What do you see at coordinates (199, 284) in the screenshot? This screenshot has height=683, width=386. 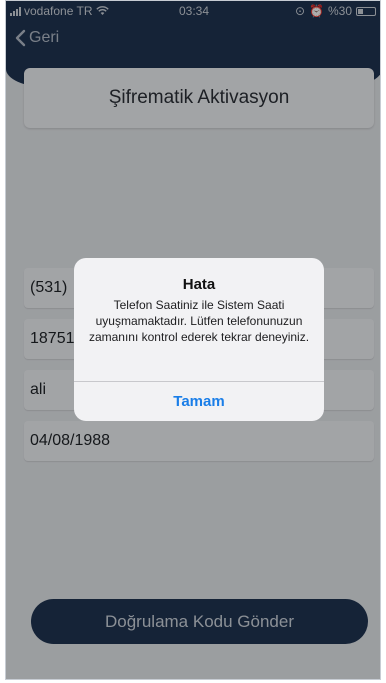 I see `alert-title: Hata` at bounding box center [199, 284].